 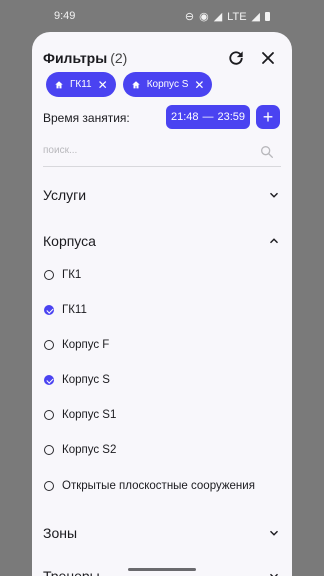 I want to click on dnd-icon: ⊖, so click(x=189, y=17).